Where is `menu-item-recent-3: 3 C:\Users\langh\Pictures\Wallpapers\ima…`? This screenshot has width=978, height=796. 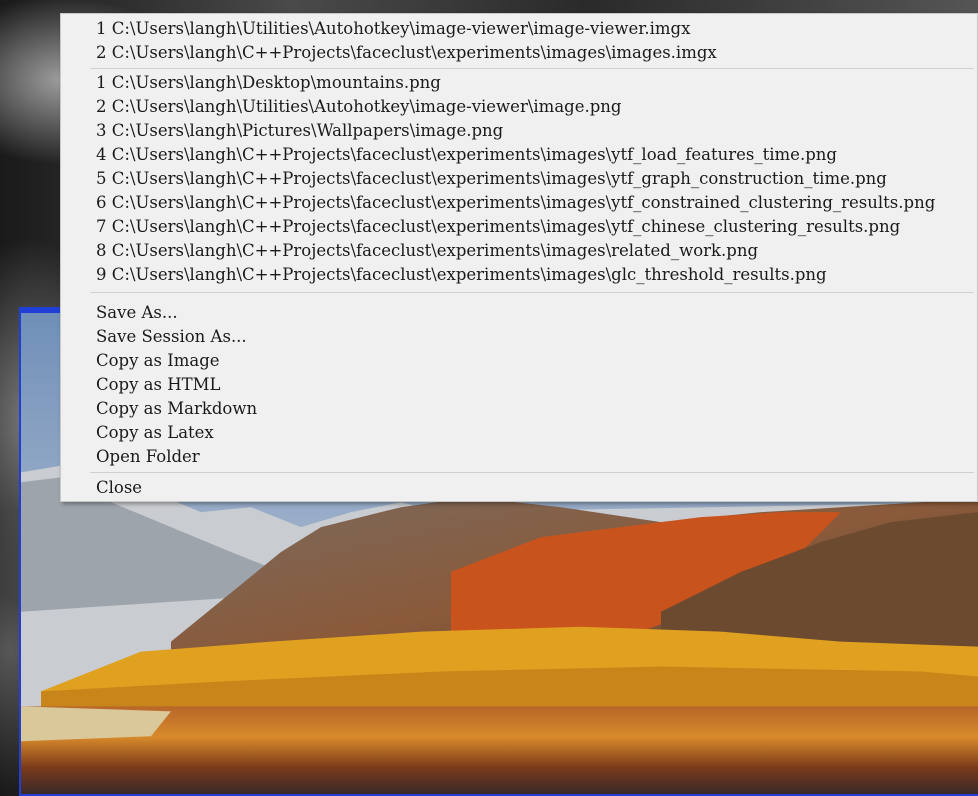
menu-item-recent-3: 3 C:\Users\langh\Pictures\Wallpapers\ima… is located at coordinates (519, 131).